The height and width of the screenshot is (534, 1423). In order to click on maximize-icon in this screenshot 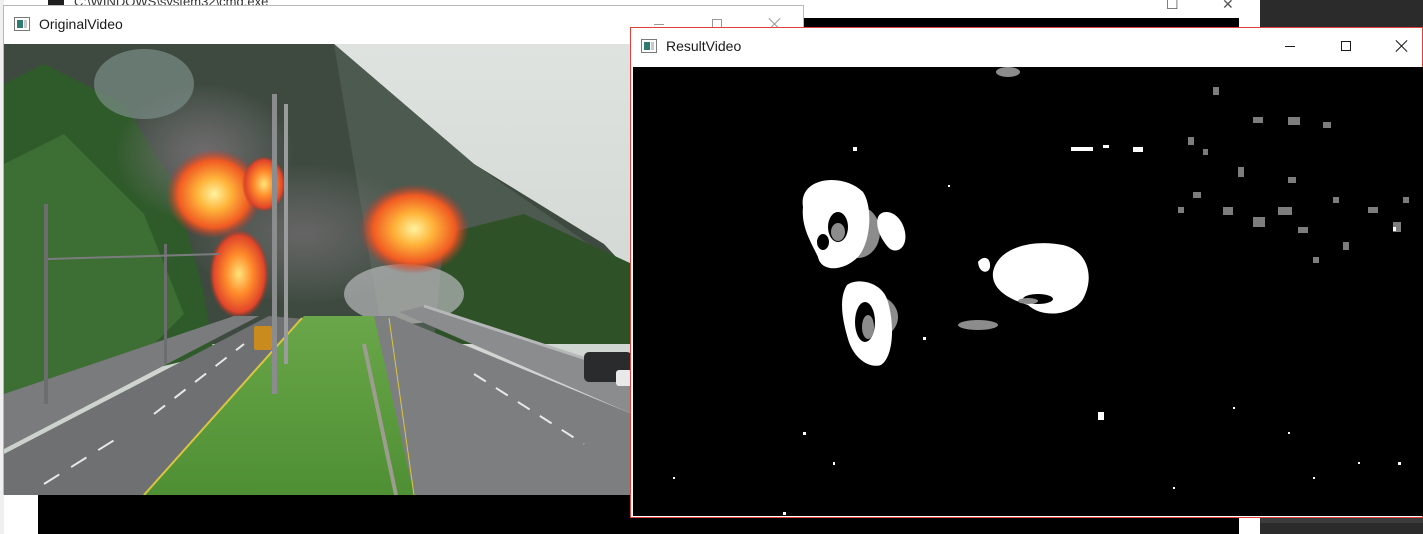, I will do `click(1346, 46)`.